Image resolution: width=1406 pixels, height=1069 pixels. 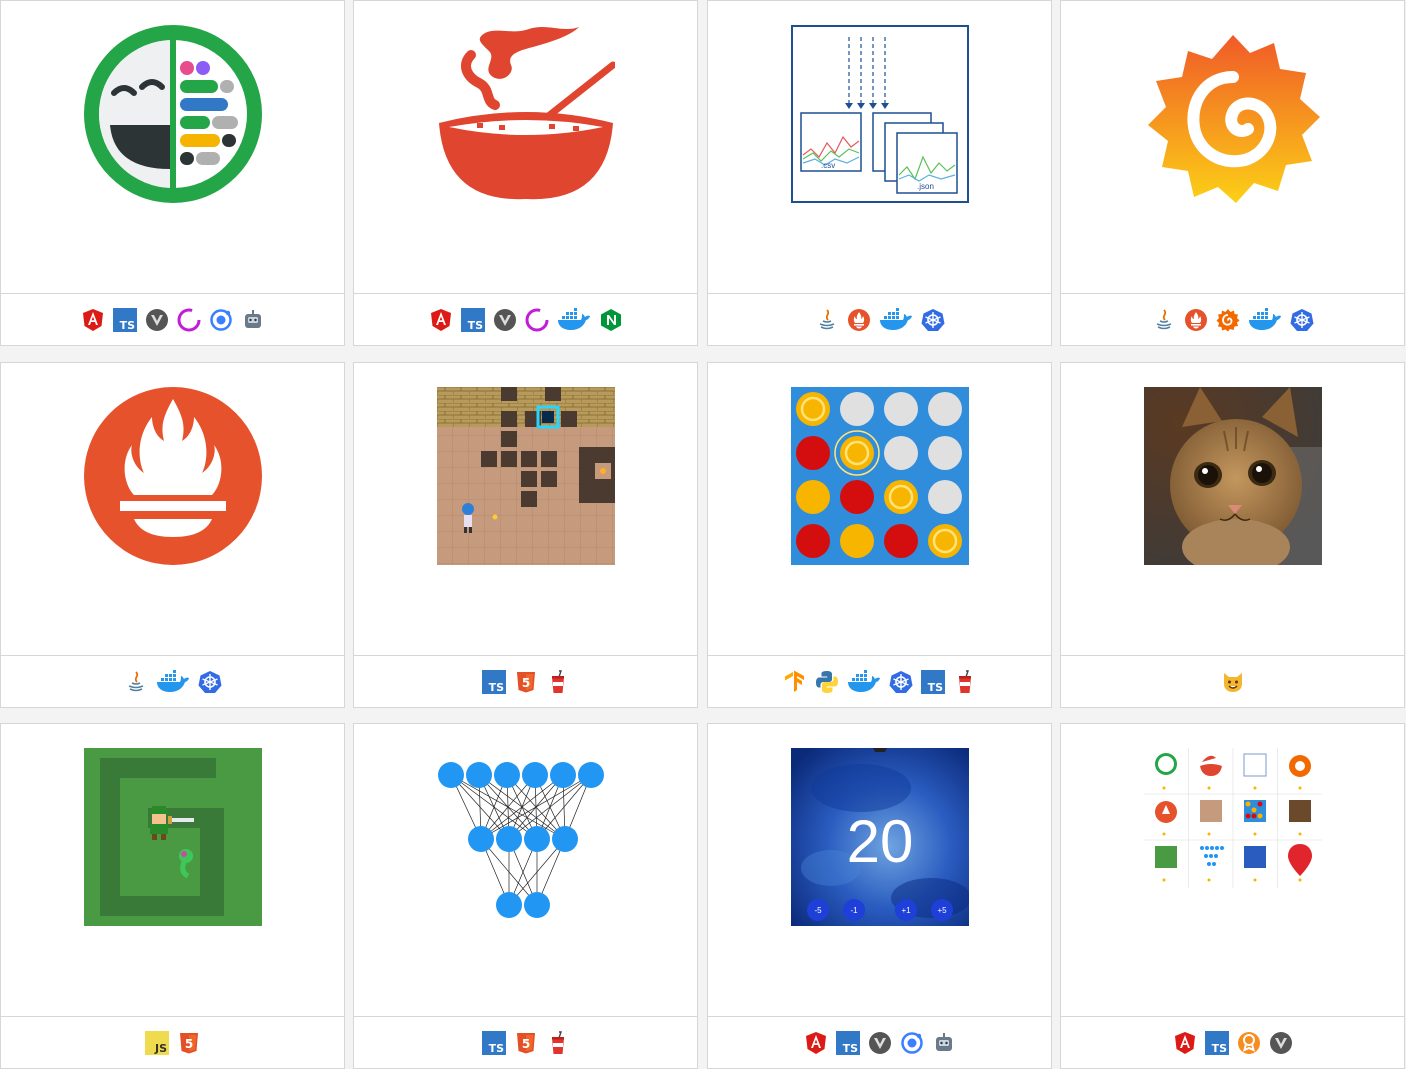 I want to click on project-card-cat, so click(x=1232, y=535).